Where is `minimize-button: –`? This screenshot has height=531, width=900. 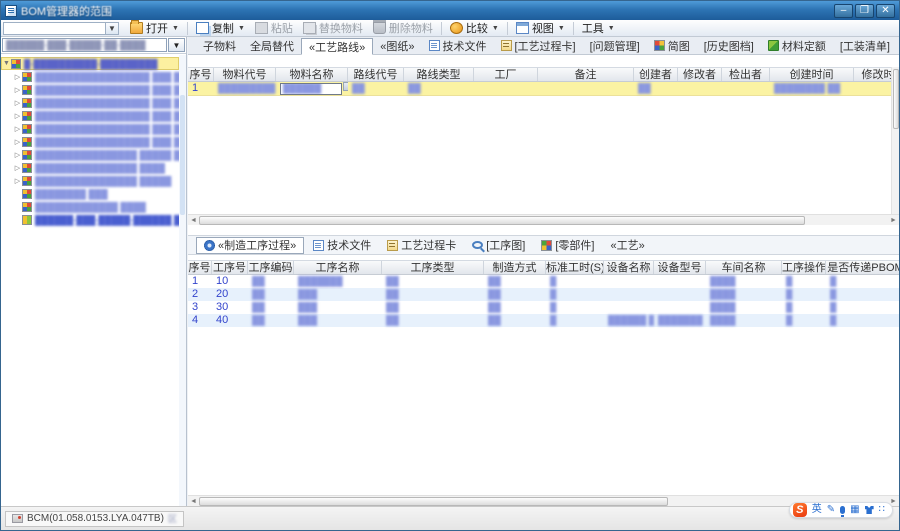 minimize-button: – is located at coordinates (843, 10).